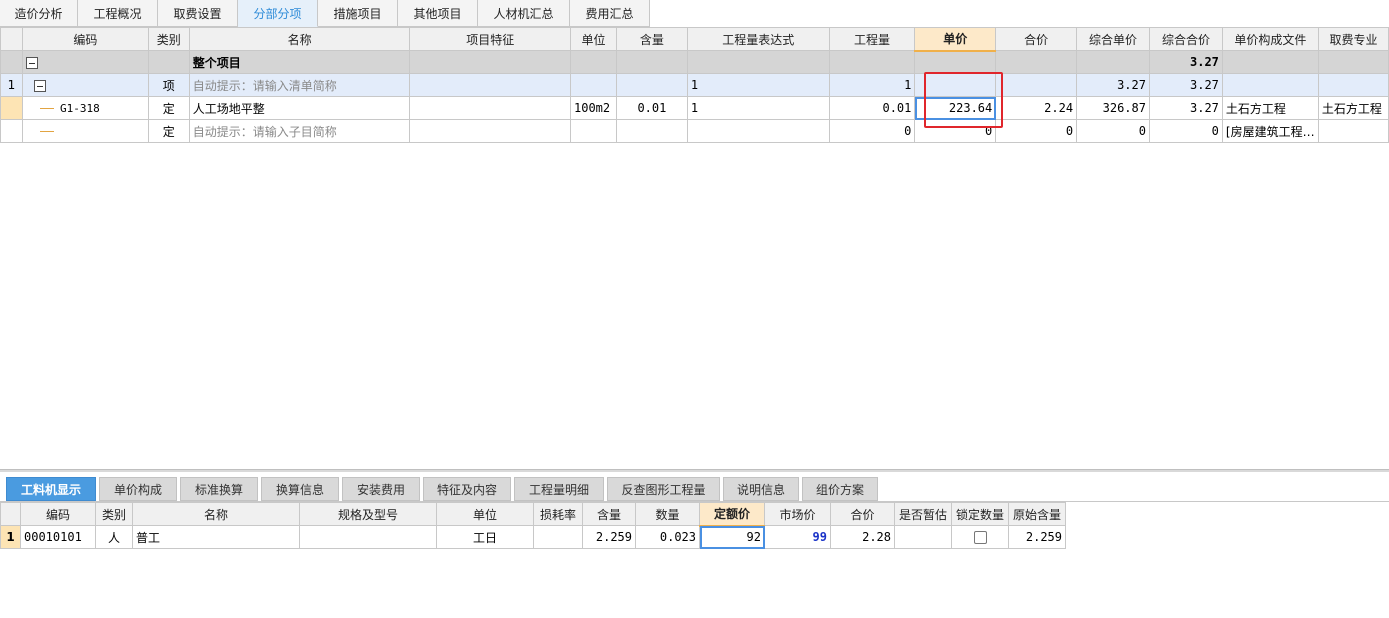 The image size is (1389, 618). Describe the element at coordinates (168, 39) in the screenshot. I see `col-header-type: 类别` at that location.